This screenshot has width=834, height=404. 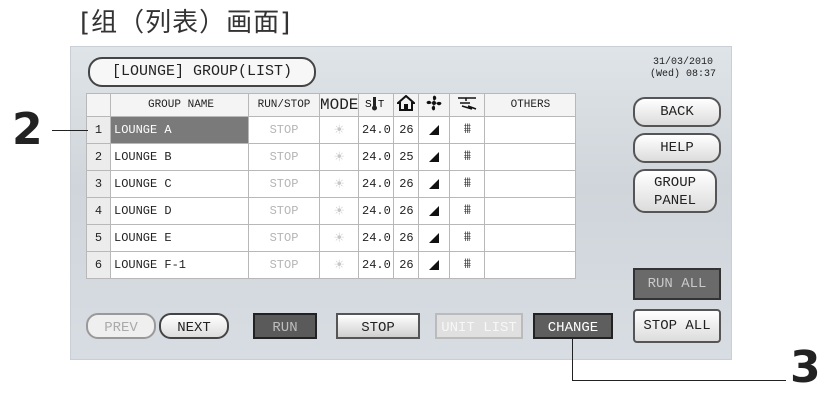 I want to click on group-name: LOUNGE D, so click(x=179, y=211).